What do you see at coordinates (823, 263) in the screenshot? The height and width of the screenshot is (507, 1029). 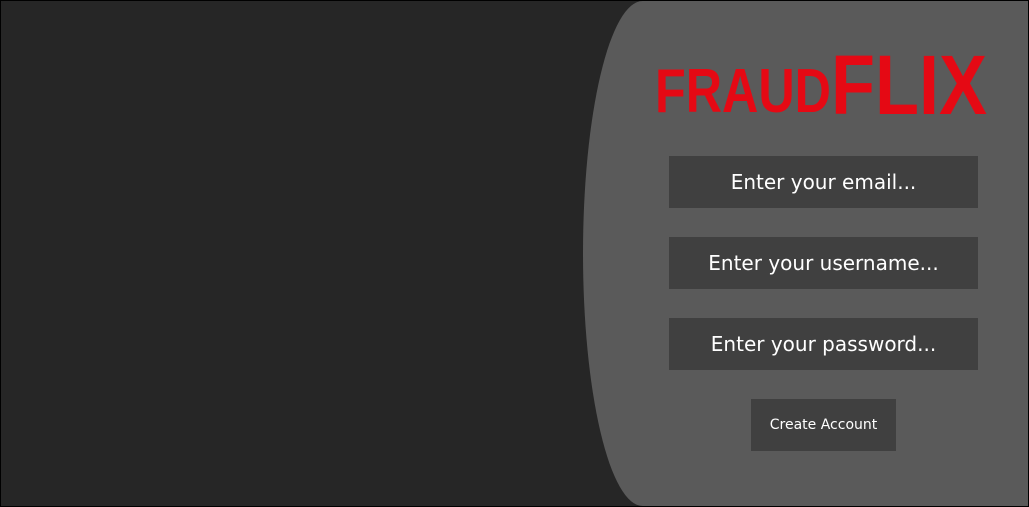 I see `username-field` at bounding box center [823, 263].